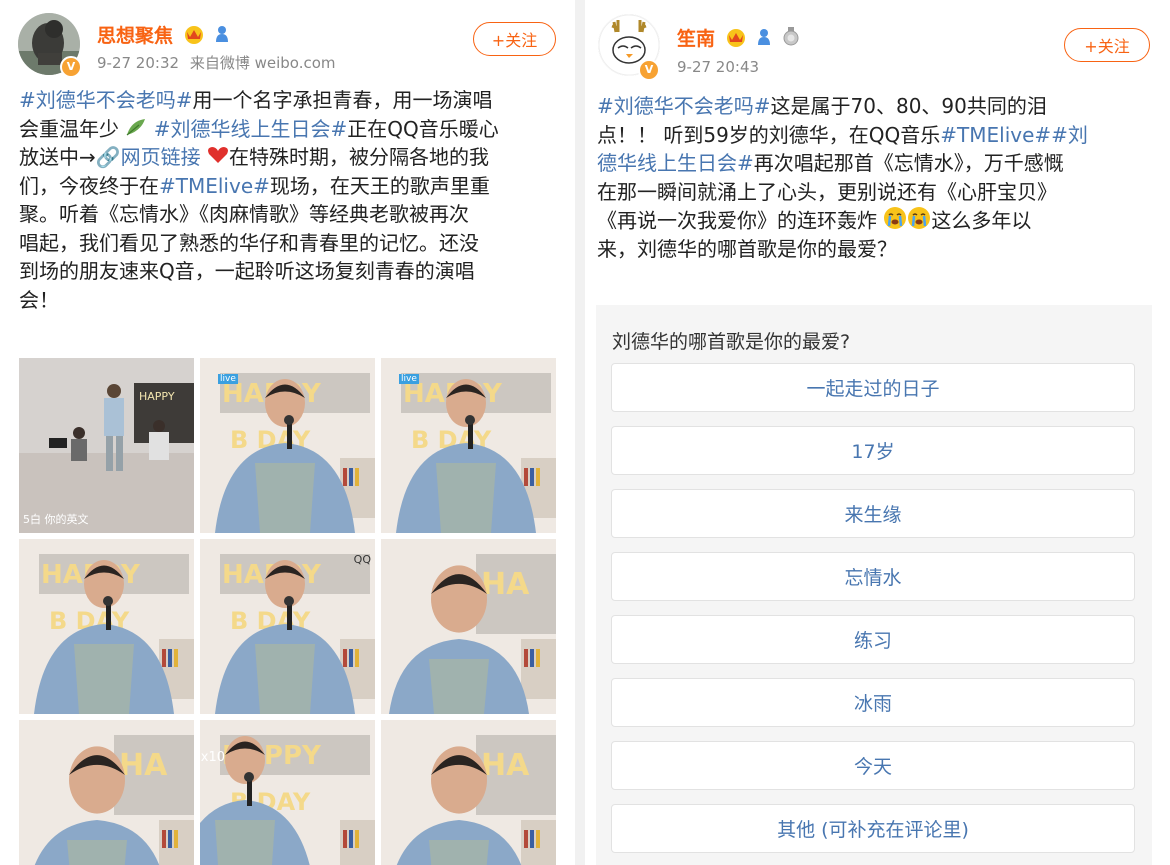 This screenshot has width=1170, height=865. Describe the element at coordinates (157, 396) in the screenshot. I see `svg-text: HAPPY` at that location.